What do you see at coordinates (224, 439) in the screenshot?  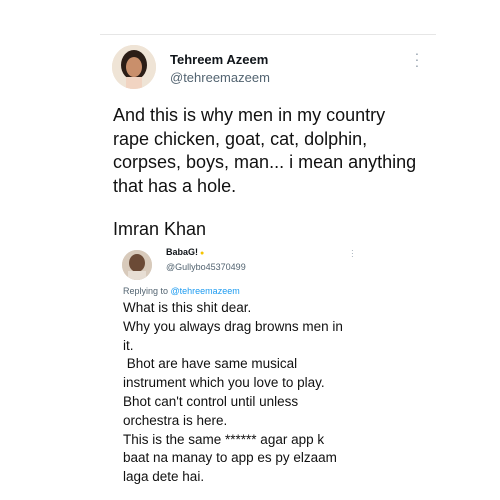 I see `reply-line: This is the same ****** agar app k` at bounding box center [224, 439].